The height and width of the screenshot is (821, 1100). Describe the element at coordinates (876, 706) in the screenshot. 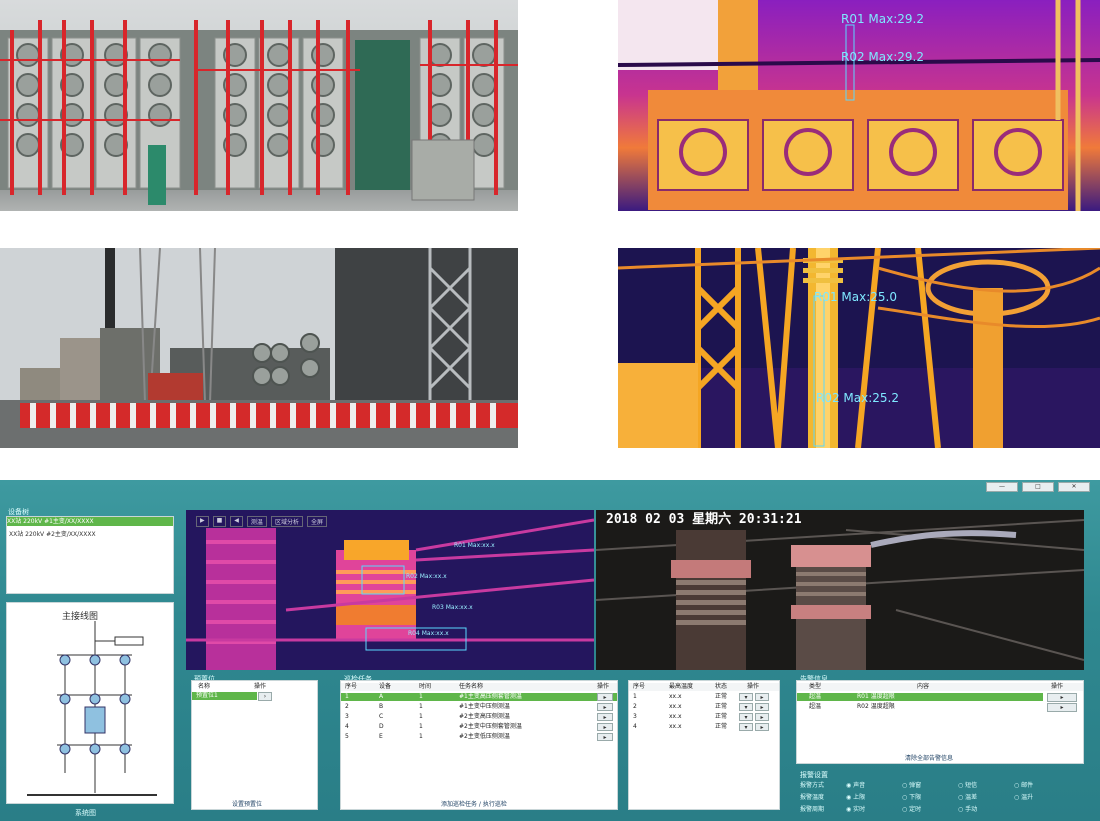

I see `alarm-cell-text: R02 温度超限` at that location.